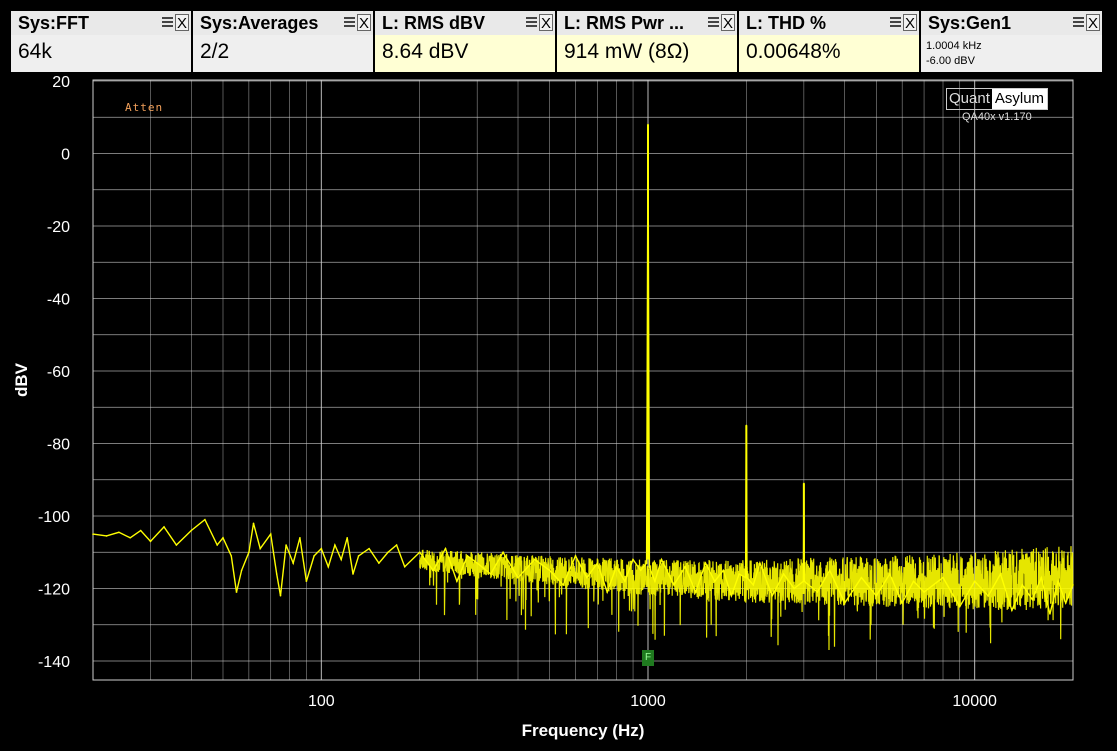 This screenshot has width=1117, height=751. What do you see at coordinates (648, 701) in the screenshot?
I see `x-tick-label: 1000` at bounding box center [648, 701].